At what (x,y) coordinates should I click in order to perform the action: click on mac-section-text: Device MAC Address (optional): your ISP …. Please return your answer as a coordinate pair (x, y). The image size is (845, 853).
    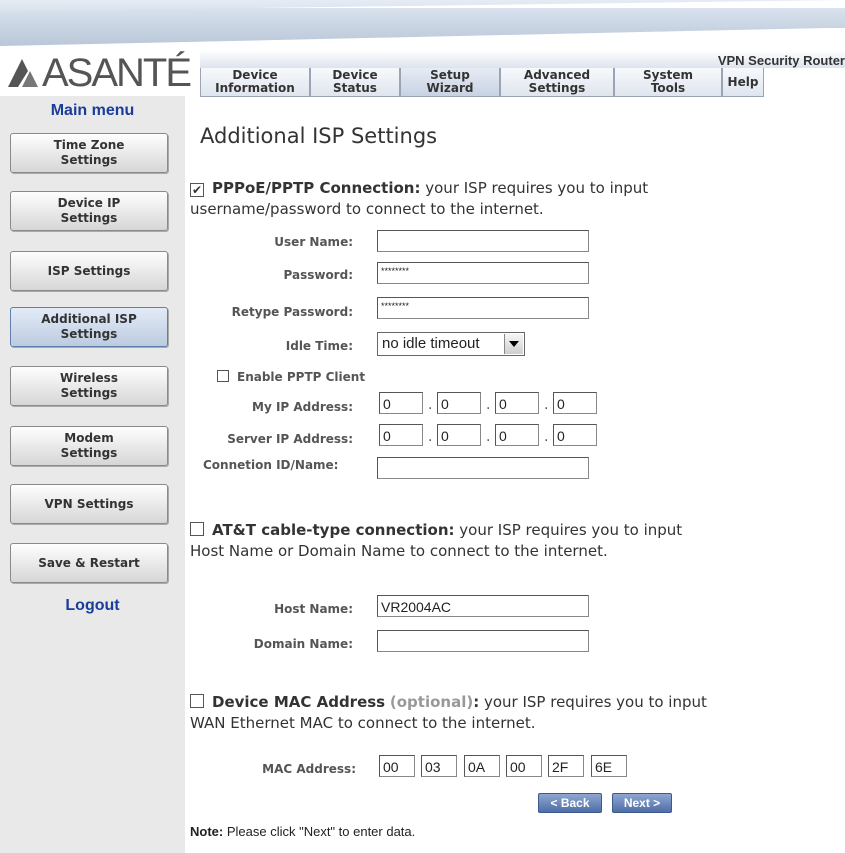
    Looking at the image, I should click on (448, 712).